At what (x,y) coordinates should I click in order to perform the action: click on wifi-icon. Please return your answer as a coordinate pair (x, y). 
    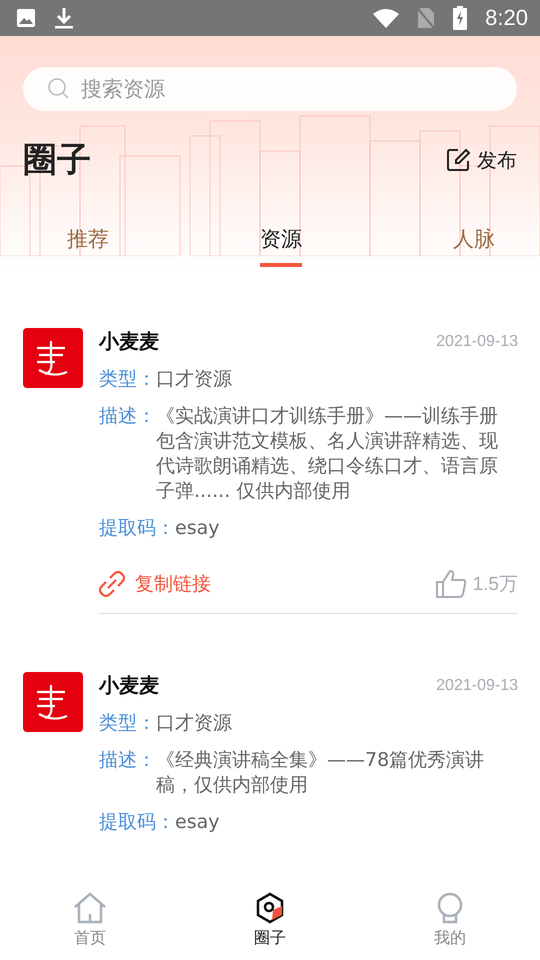
    Looking at the image, I should click on (386, 18).